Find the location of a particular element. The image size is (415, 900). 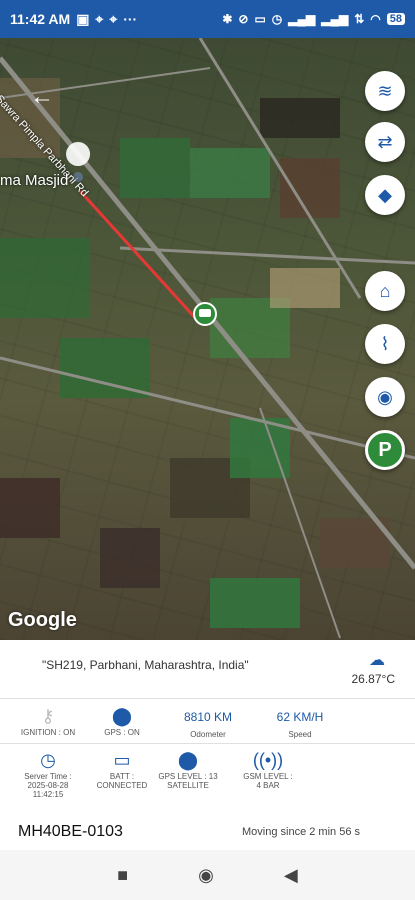

status-time: 11:42 AM is located at coordinates (40, 19).